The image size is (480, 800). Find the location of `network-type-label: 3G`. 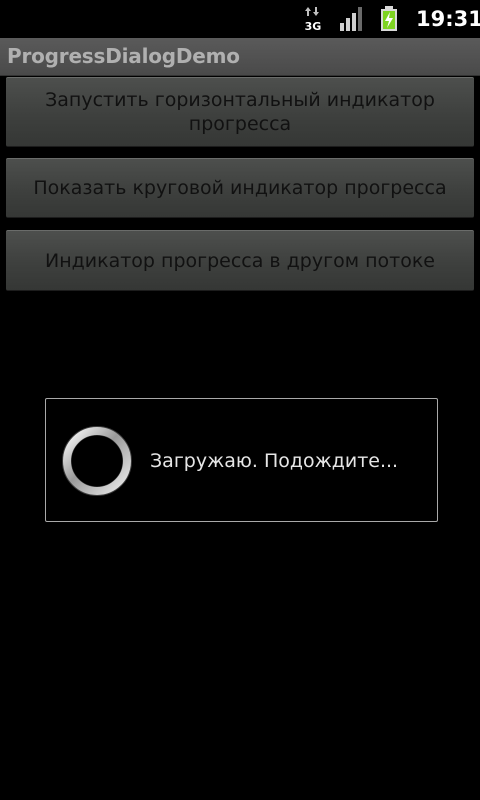

network-type-label: 3G is located at coordinates (313, 26).